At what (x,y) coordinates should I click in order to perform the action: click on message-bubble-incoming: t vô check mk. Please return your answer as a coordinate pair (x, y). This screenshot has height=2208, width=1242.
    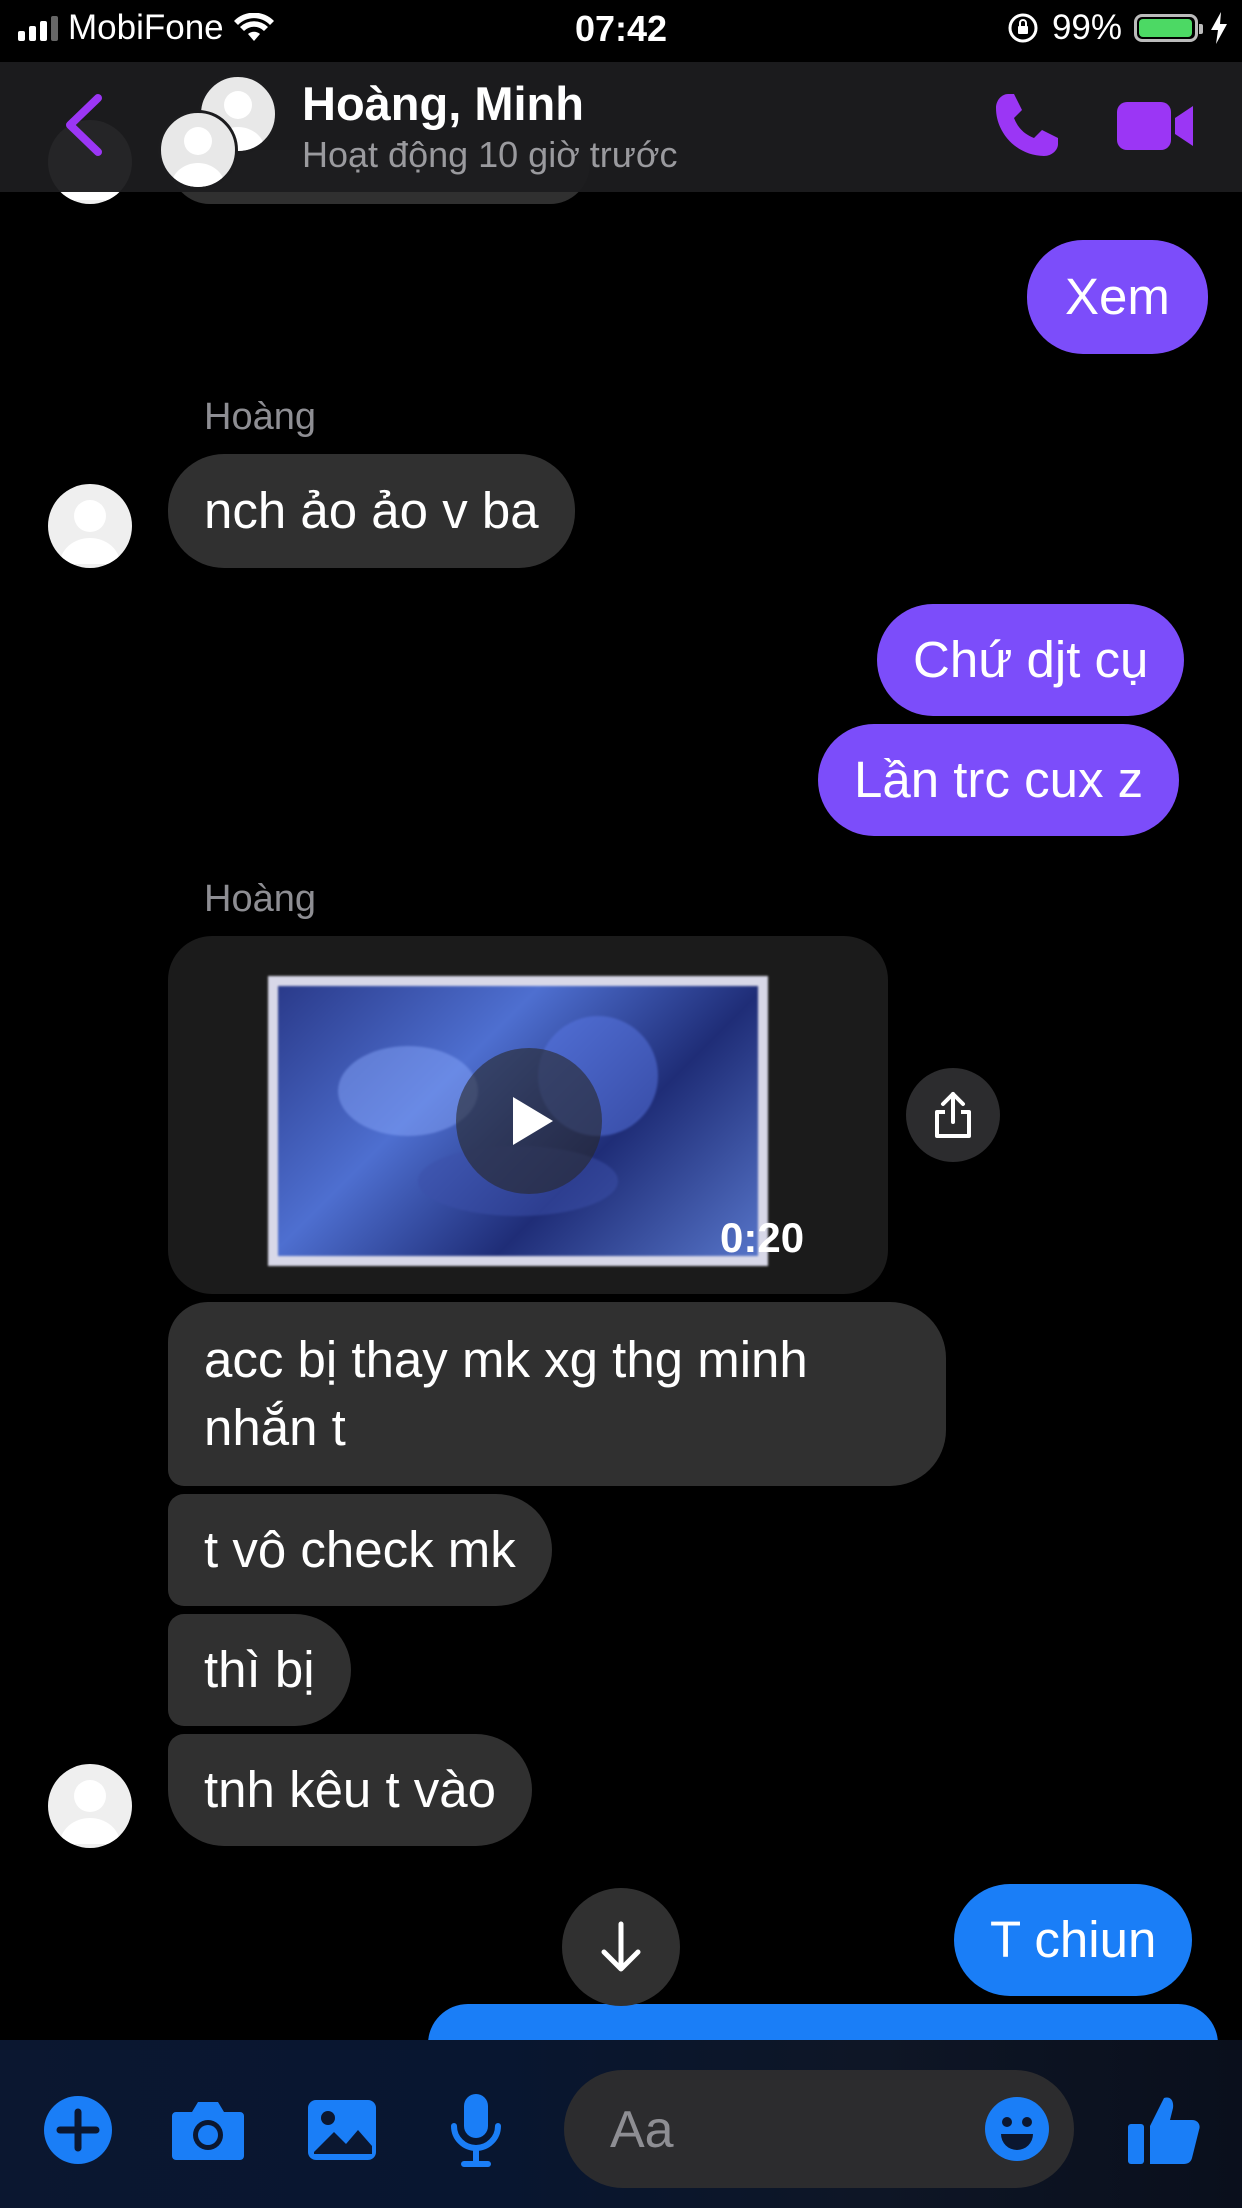
    Looking at the image, I should click on (360, 1550).